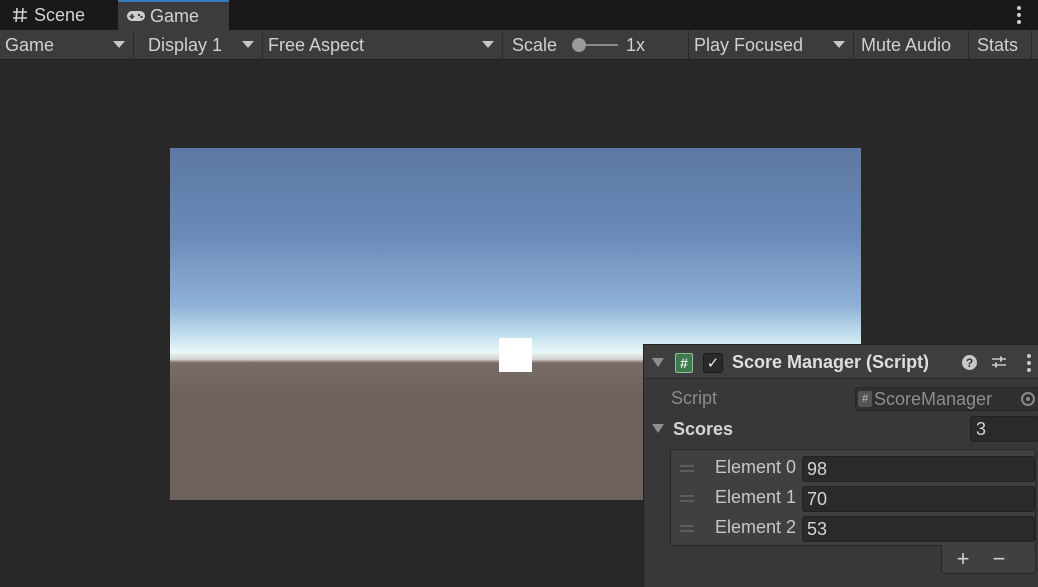  I want to click on view-mode-dropdown: Game, so click(67, 45).